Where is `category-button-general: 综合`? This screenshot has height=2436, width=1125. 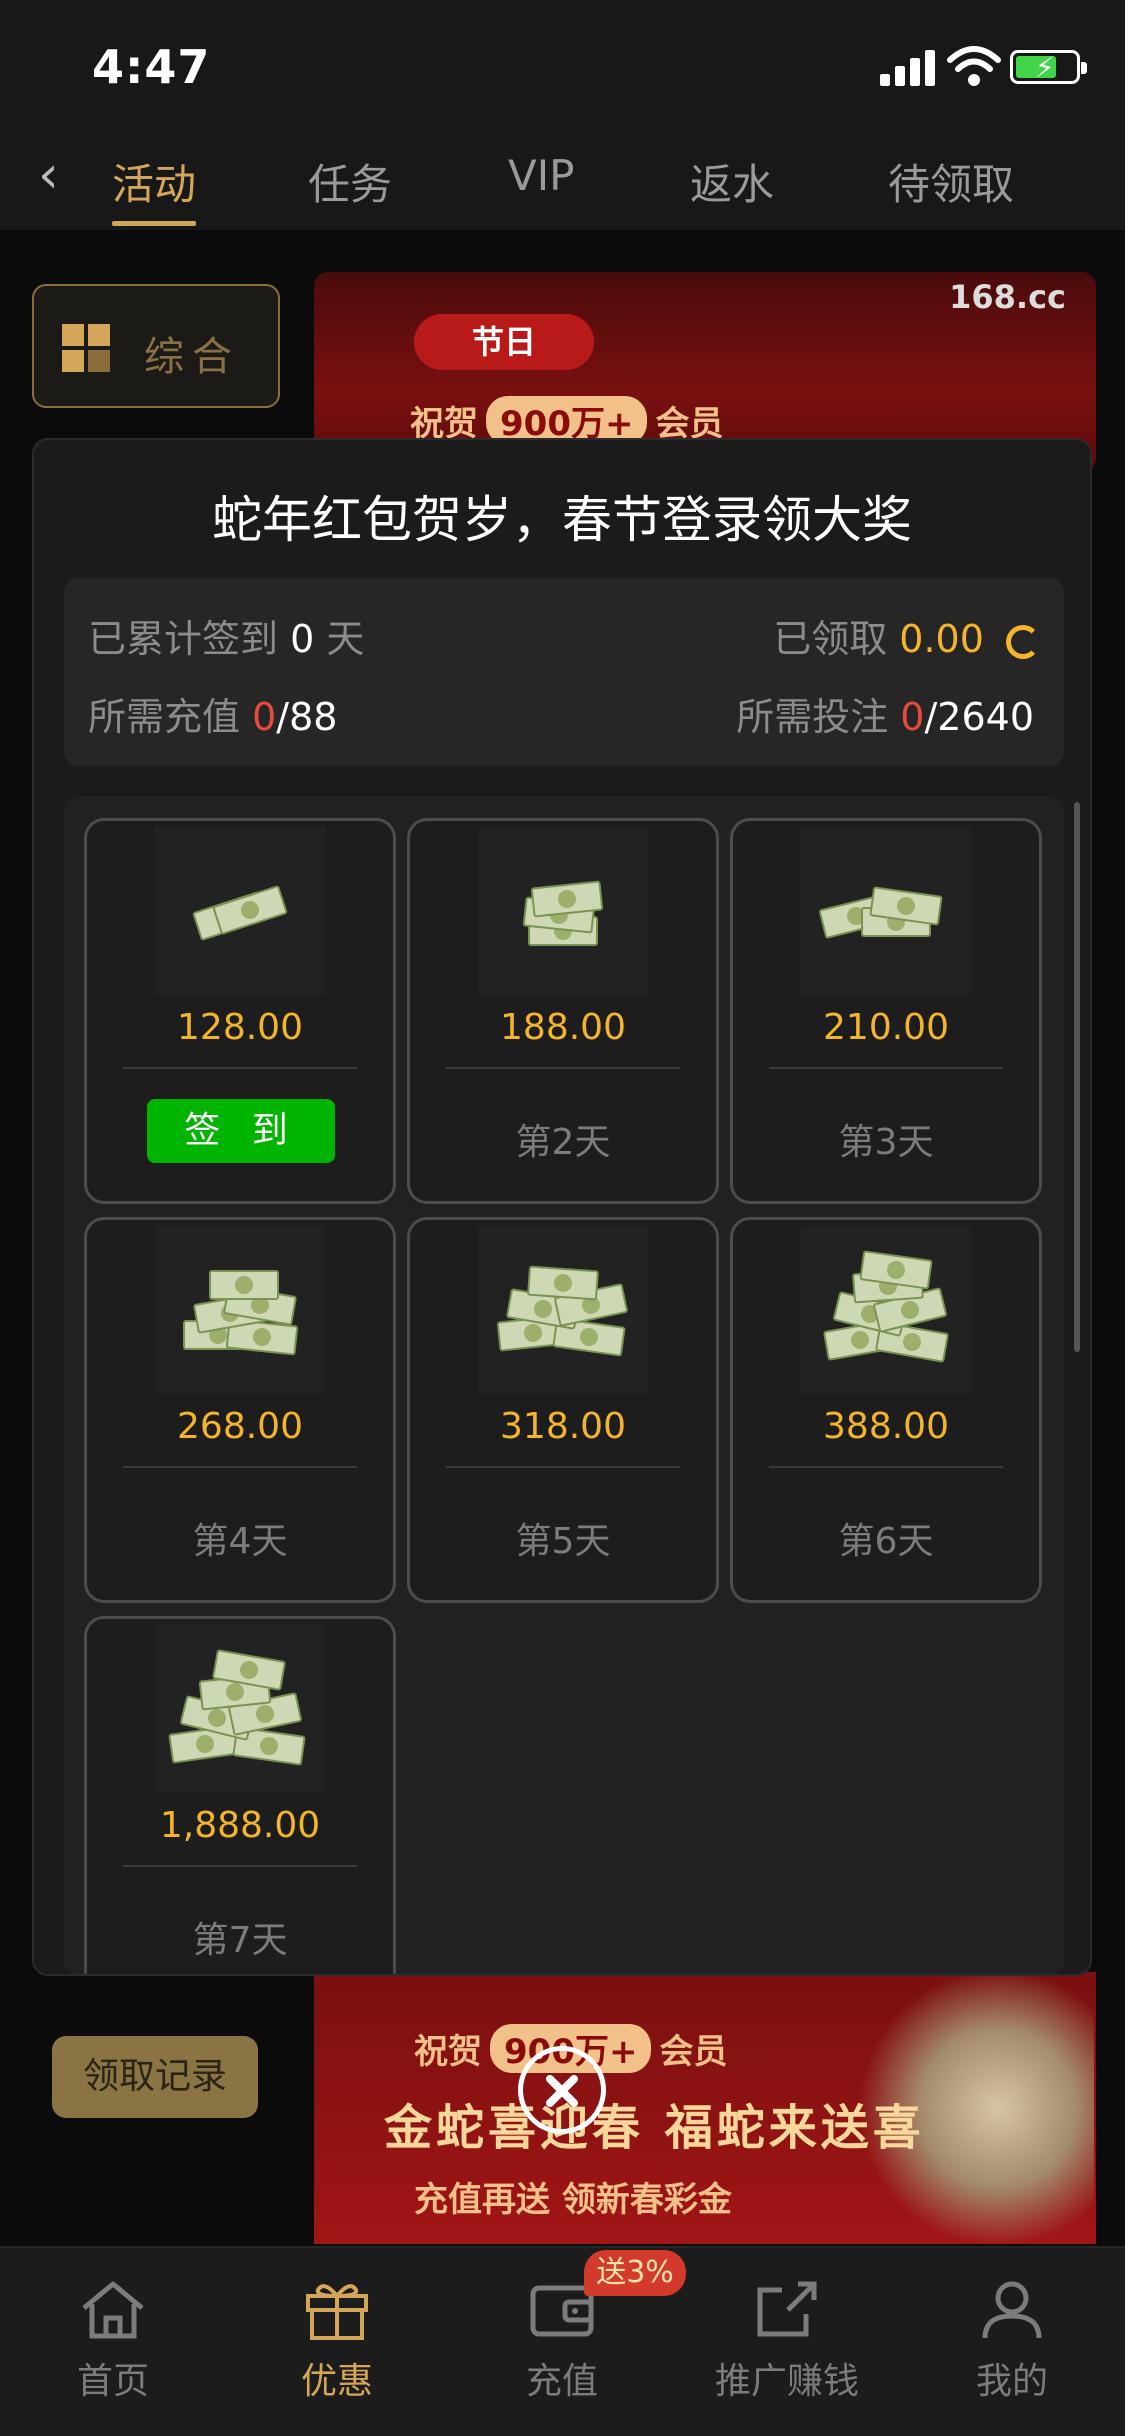
category-button-general: 综合 is located at coordinates (156, 346).